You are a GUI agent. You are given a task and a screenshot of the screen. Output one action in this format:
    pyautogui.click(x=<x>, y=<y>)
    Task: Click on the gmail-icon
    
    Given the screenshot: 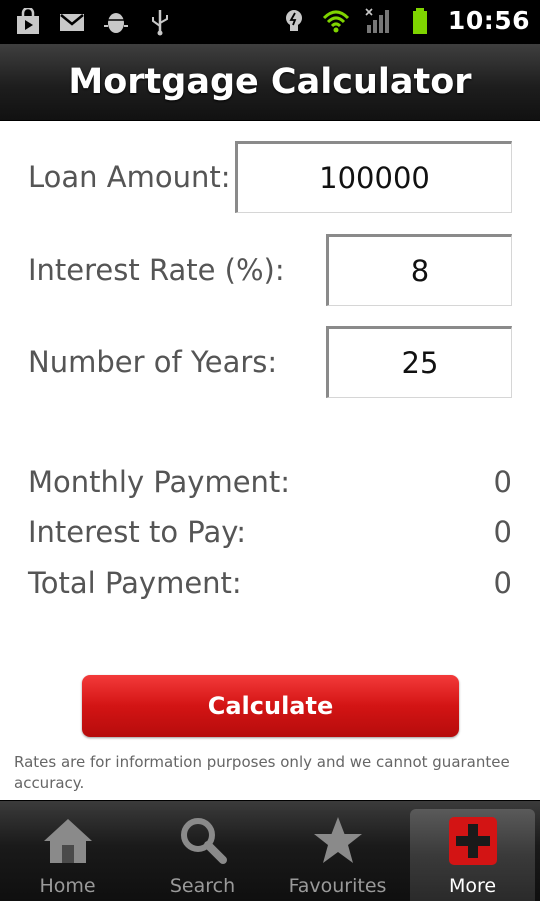 What is the action you would take?
    pyautogui.click(x=72, y=22)
    